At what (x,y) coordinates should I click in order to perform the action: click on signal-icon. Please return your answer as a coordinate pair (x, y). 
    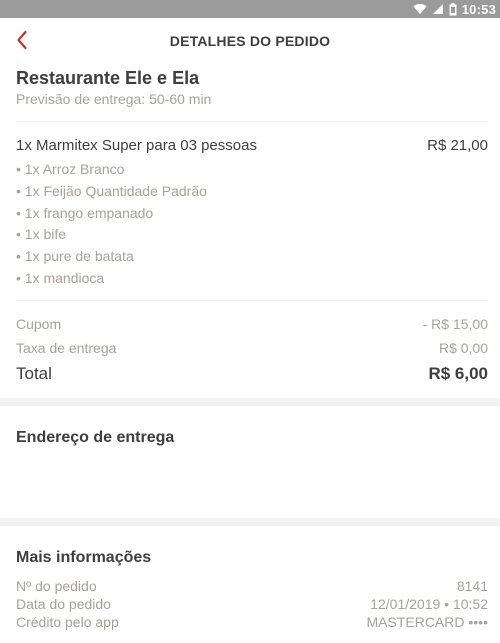
    Looking at the image, I should click on (437, 9).